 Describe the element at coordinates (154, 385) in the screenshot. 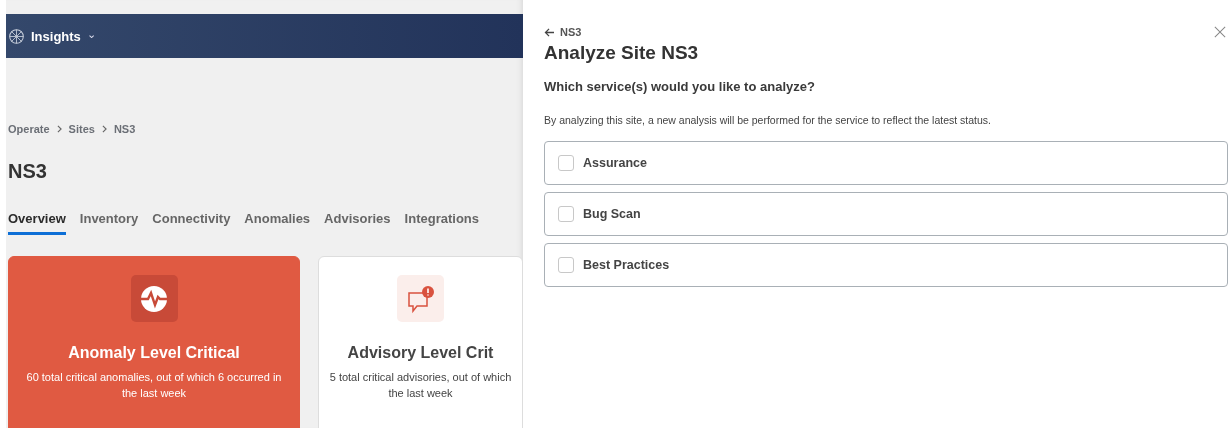

I see `card-description: 60 total critical anomalies, out of which 6 occurred in the last week` at that location.